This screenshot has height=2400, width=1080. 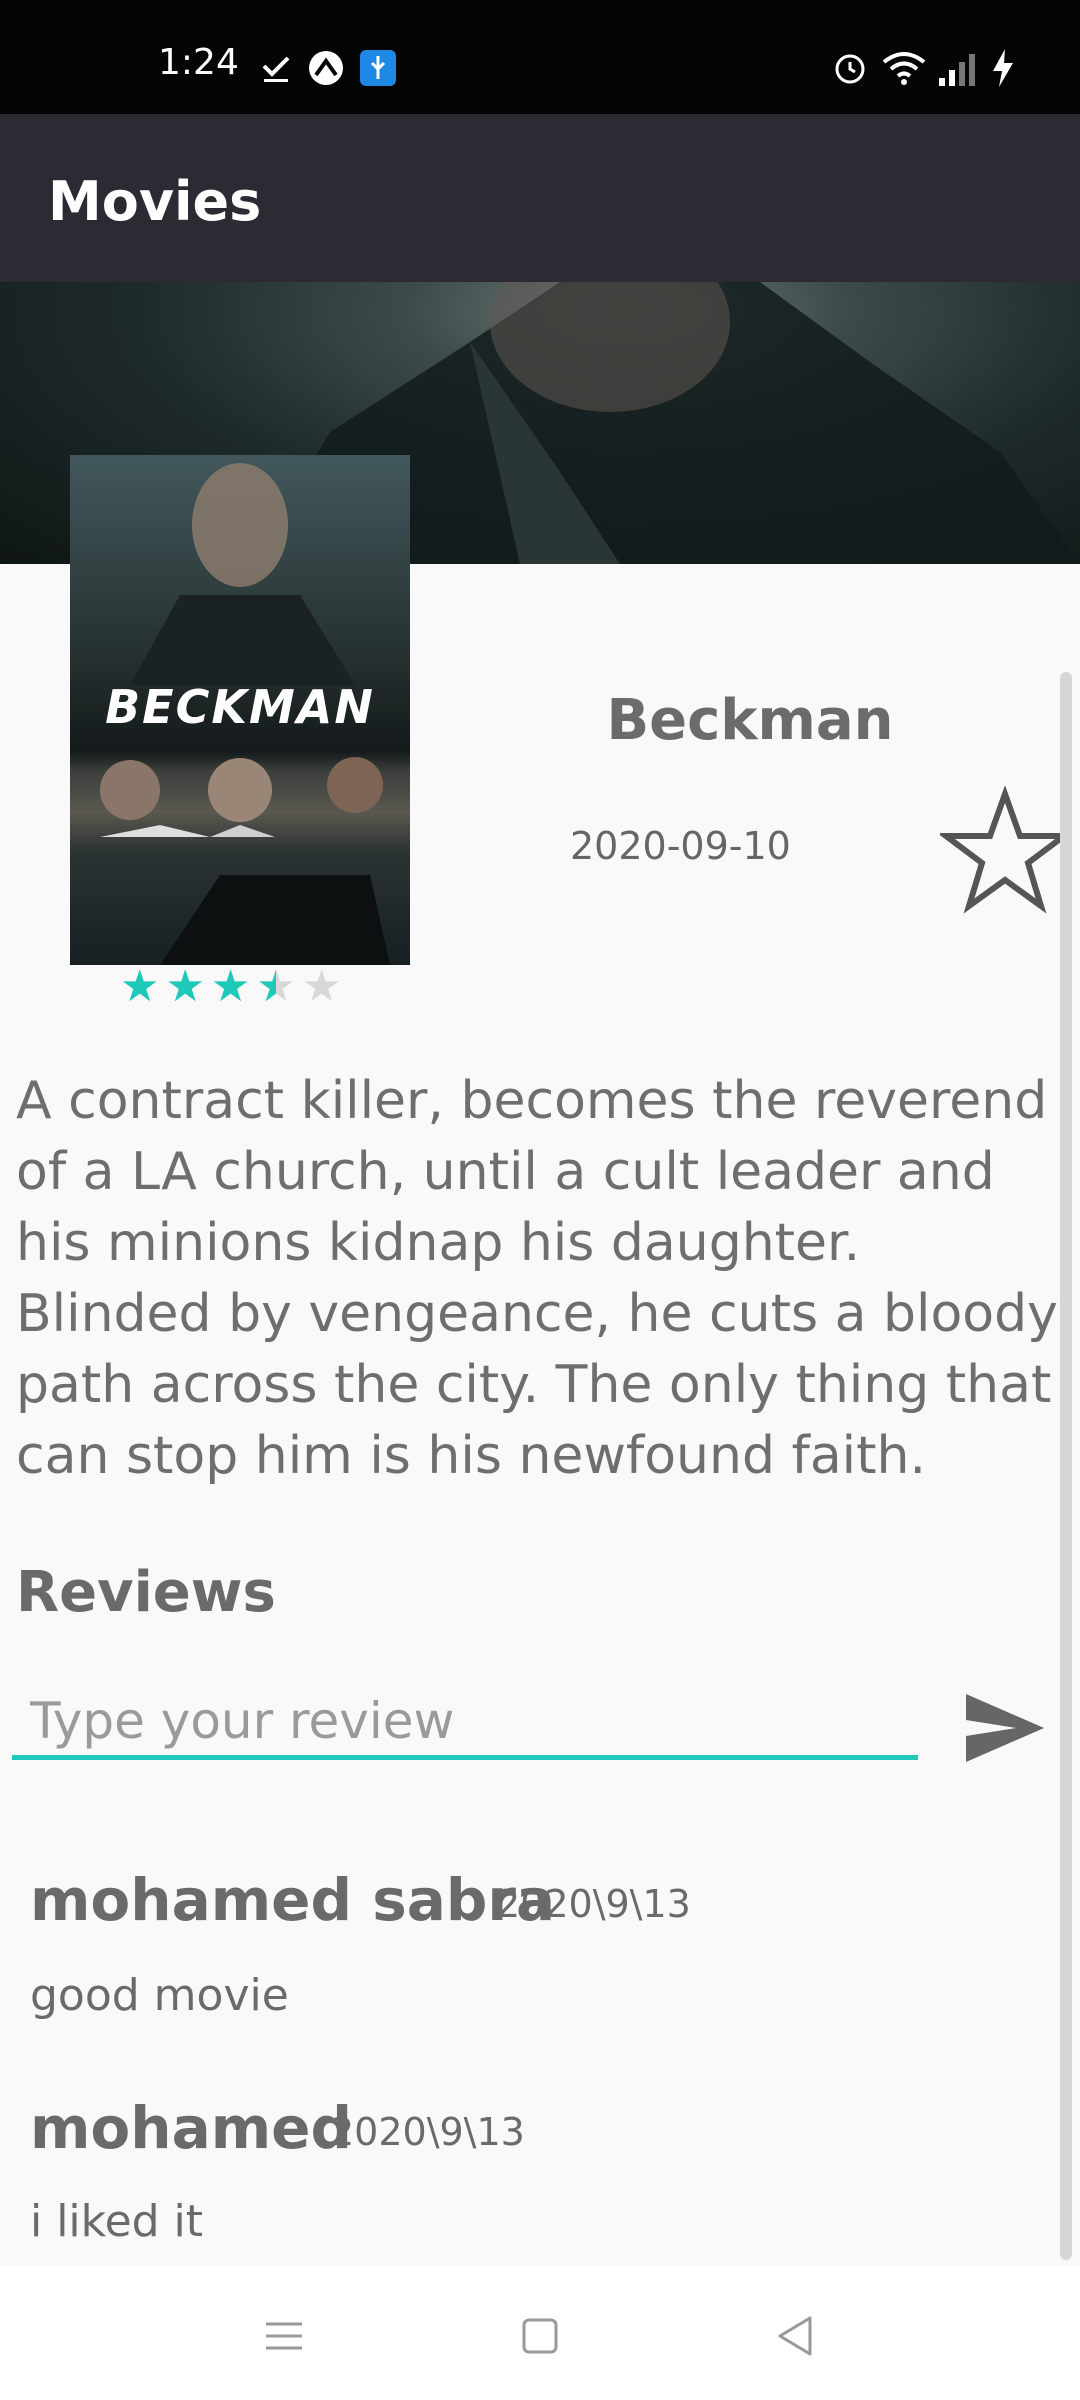 I want to click on send-review-button, so click(x=1005, y=1728).